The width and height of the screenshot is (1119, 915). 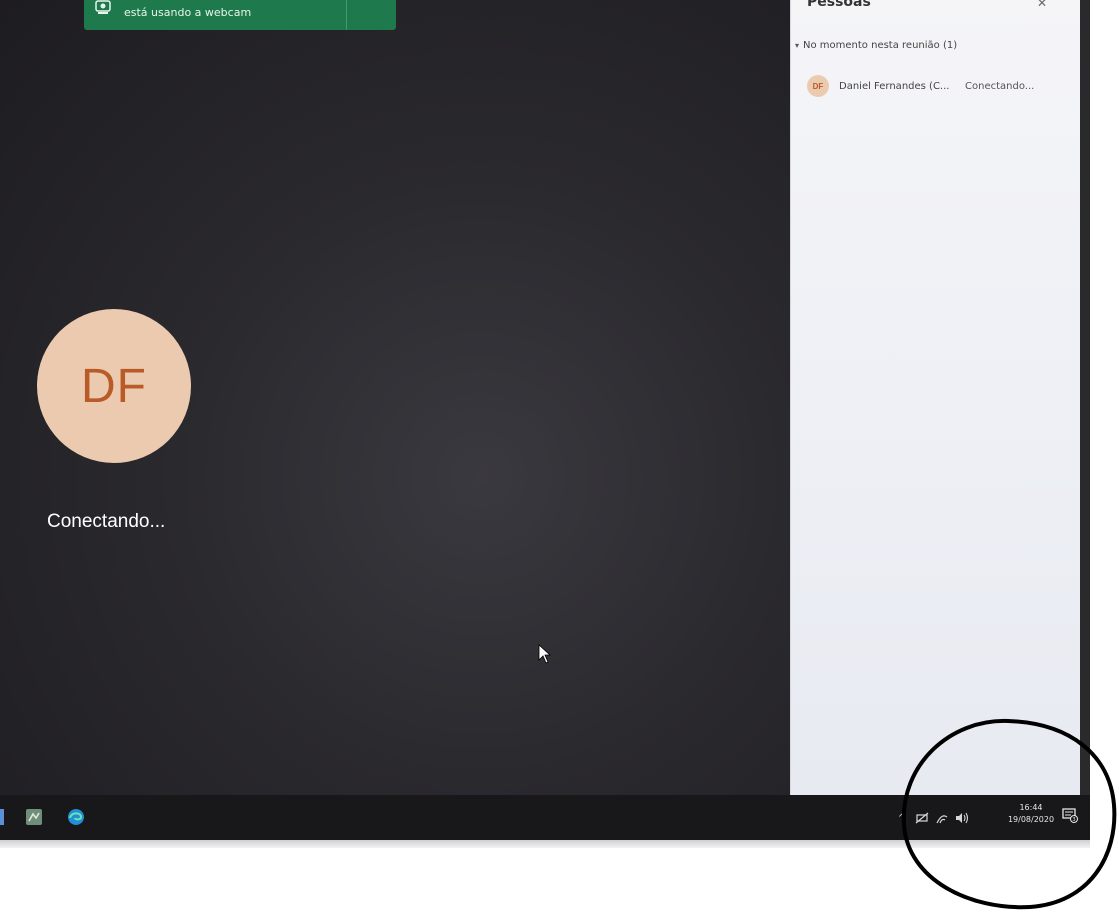 I want to click on in-meeting-section-header: ▾ No momento nesta reunião (1), so click(x=876, y=45).